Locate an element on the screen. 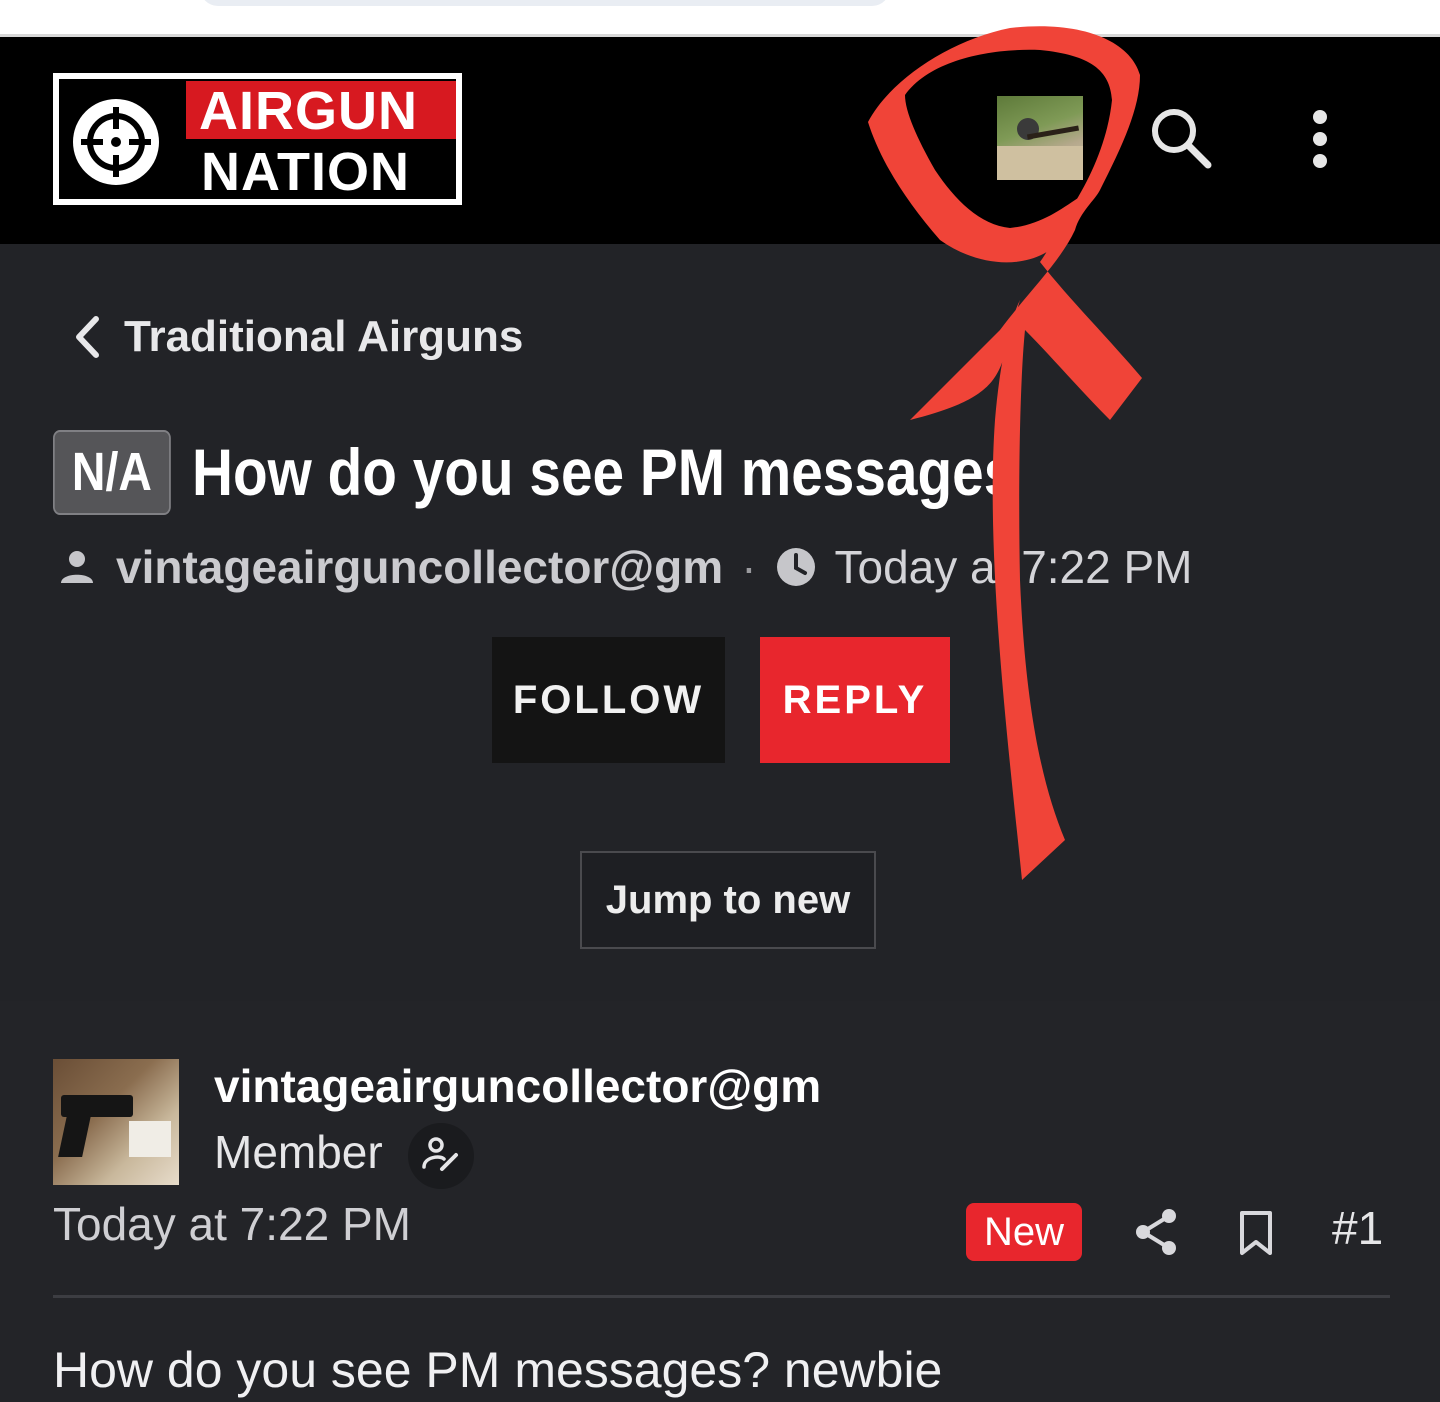 The width and height of the screenshot is (1440, 1402). thread-prefix-badge: N/A is located at coordinates (112, 472).